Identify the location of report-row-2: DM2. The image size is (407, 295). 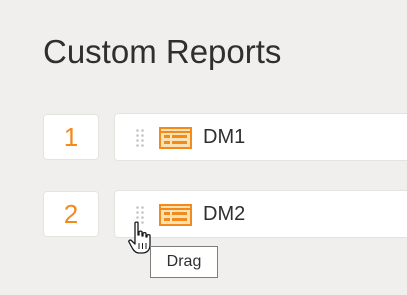
(260, 214).